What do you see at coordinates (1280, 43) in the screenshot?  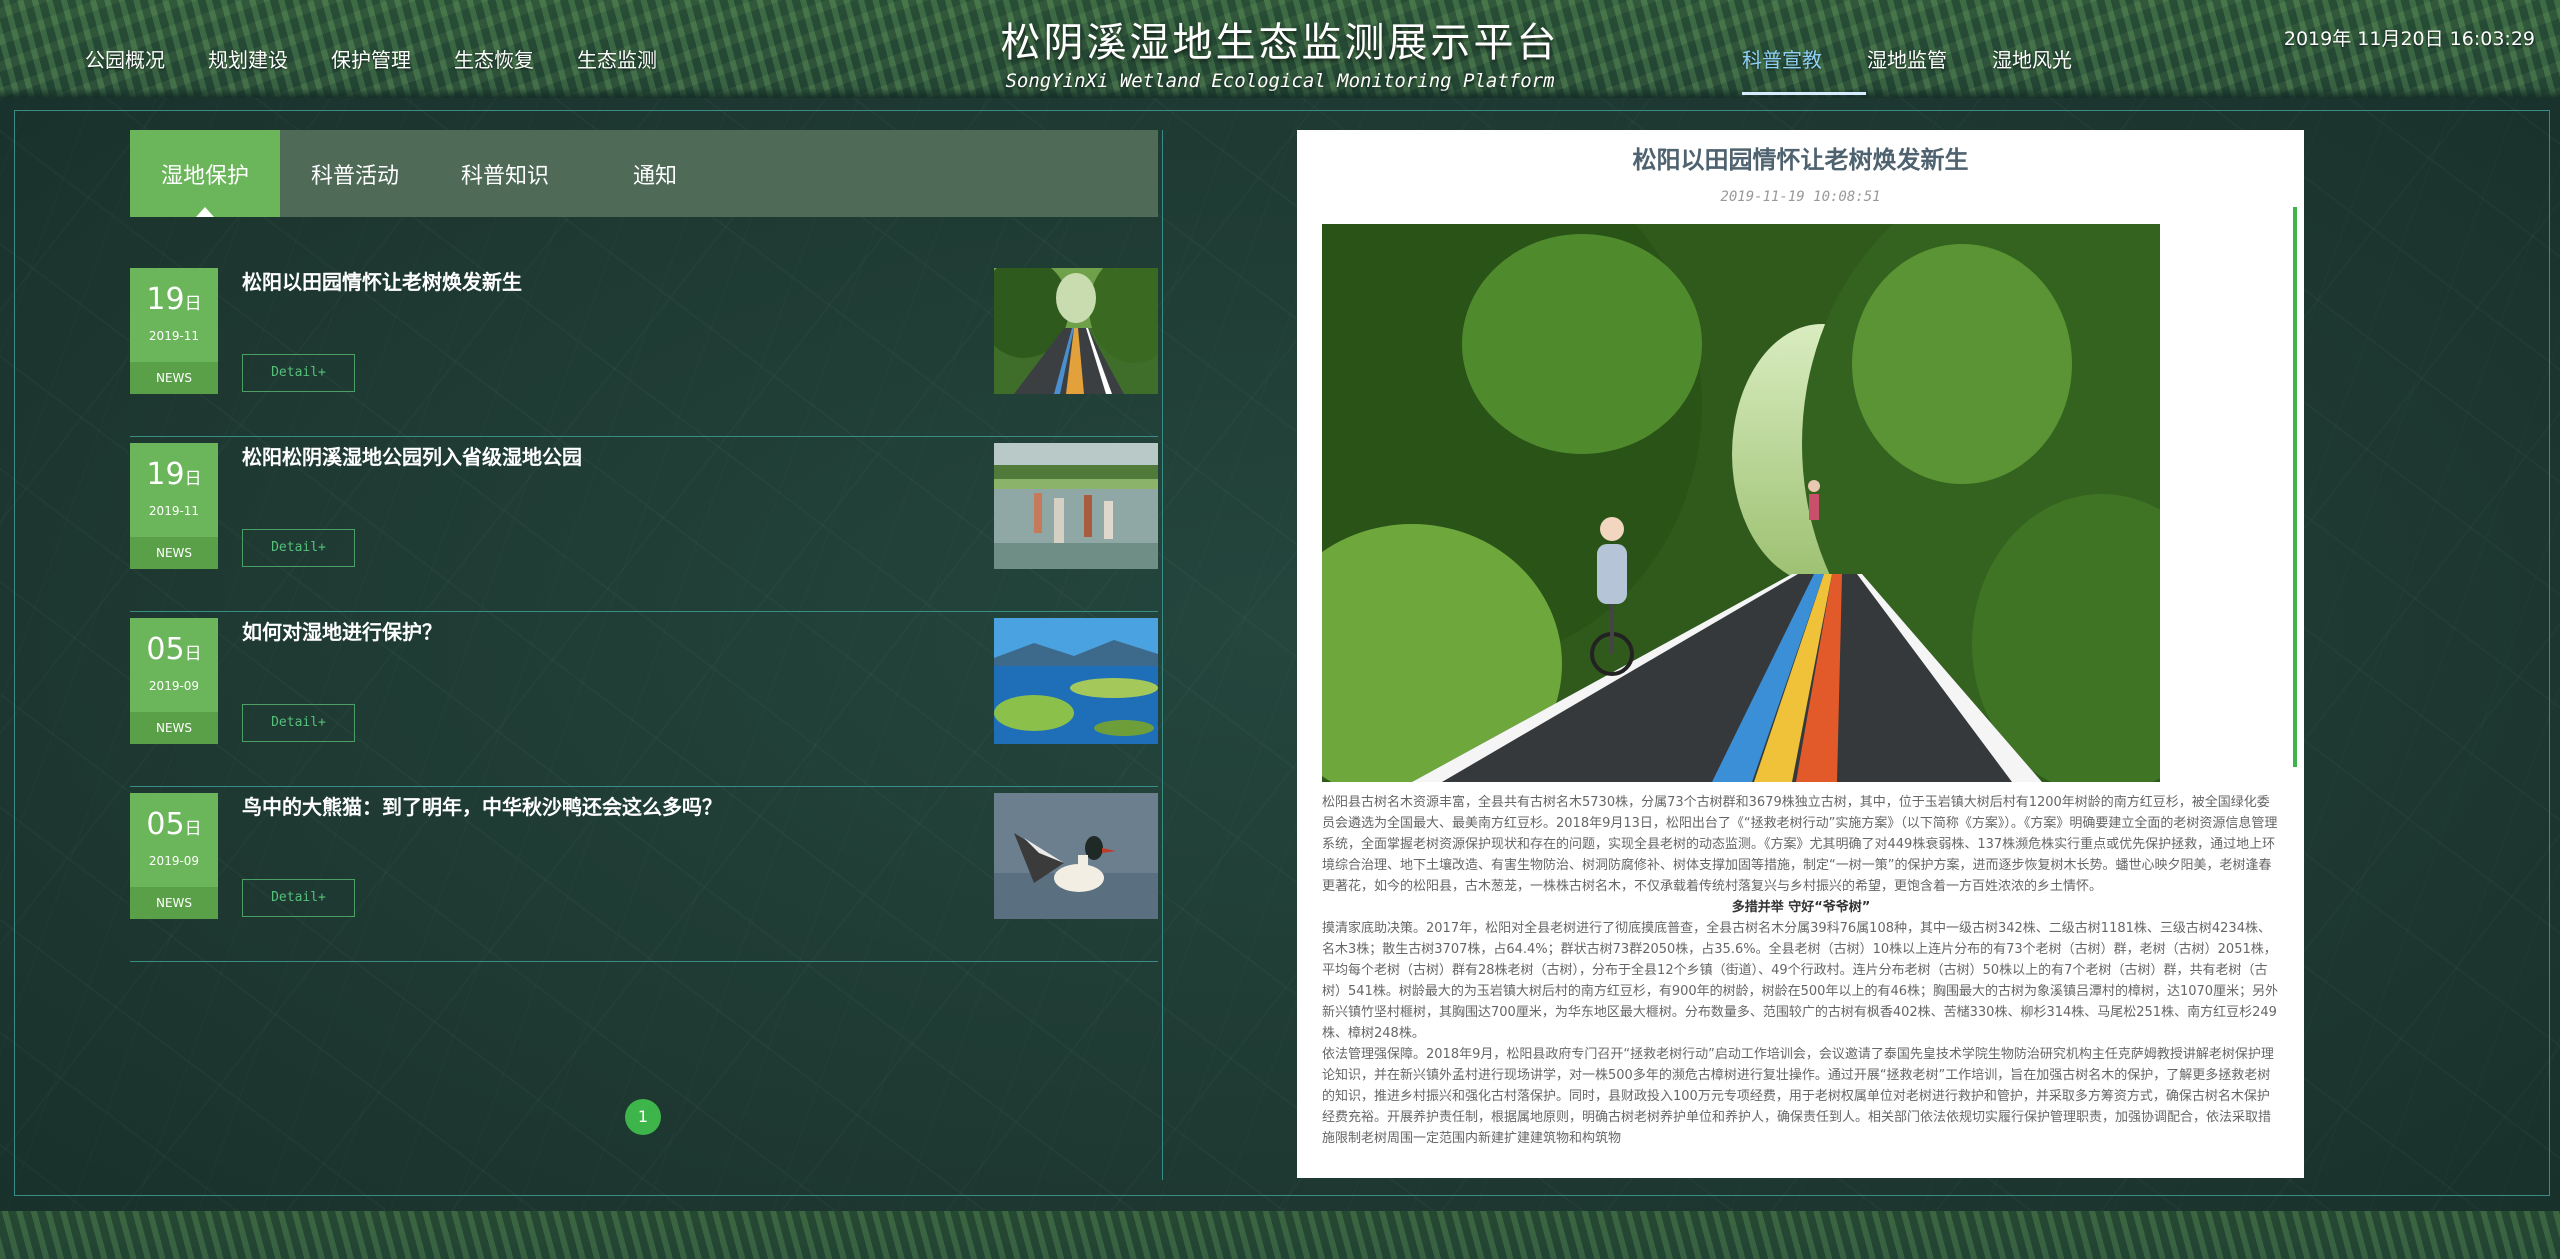 I see `title-cn: 松阴溪湿地生态监测展示平台` at bounding box center [1280, 43].